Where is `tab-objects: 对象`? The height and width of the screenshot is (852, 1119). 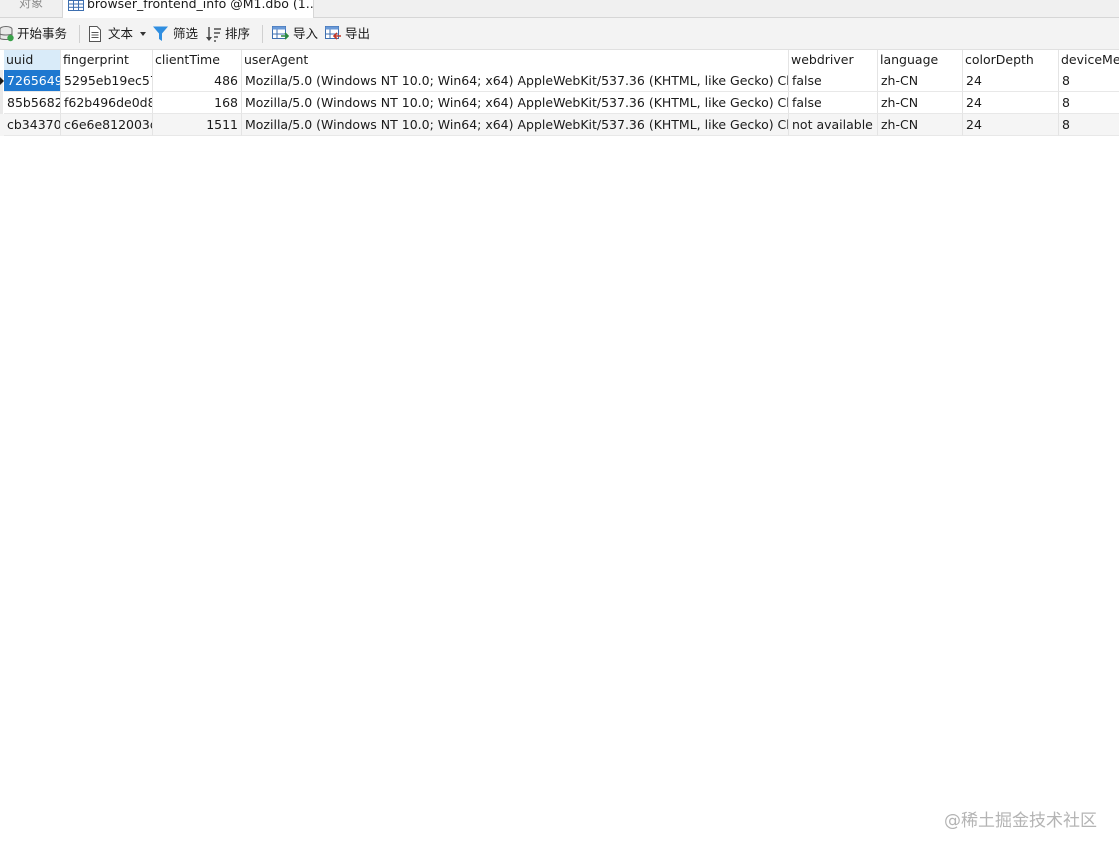
tab-objects: 对象 is located at coordinates (31, 8).